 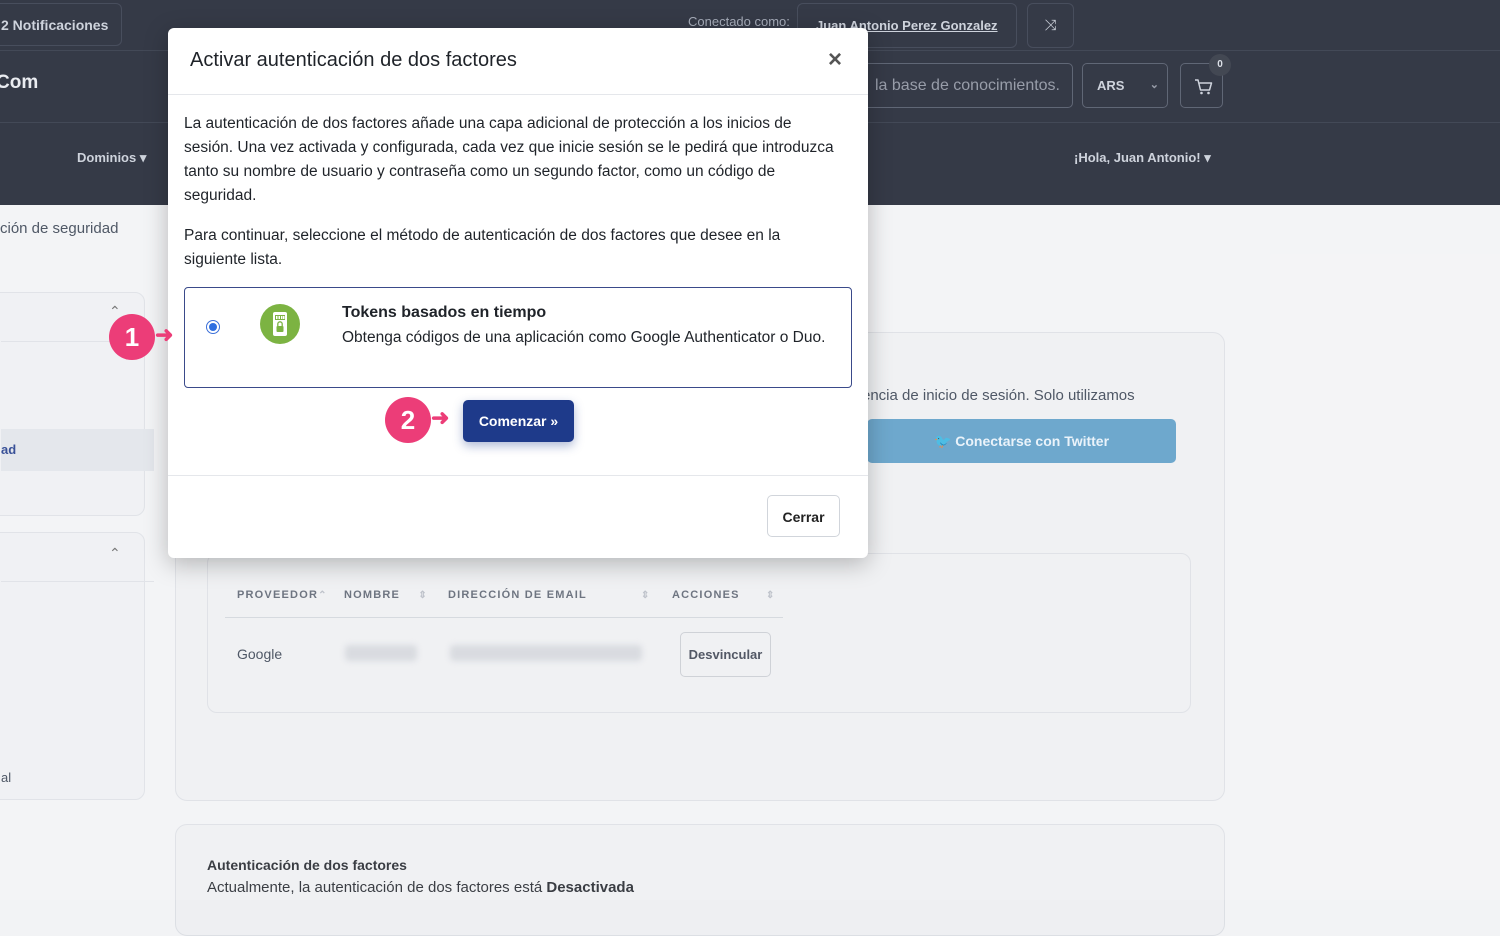 I want to click on totp-option-title: Tokens basados en tiempo, so click(x=444, y=312).